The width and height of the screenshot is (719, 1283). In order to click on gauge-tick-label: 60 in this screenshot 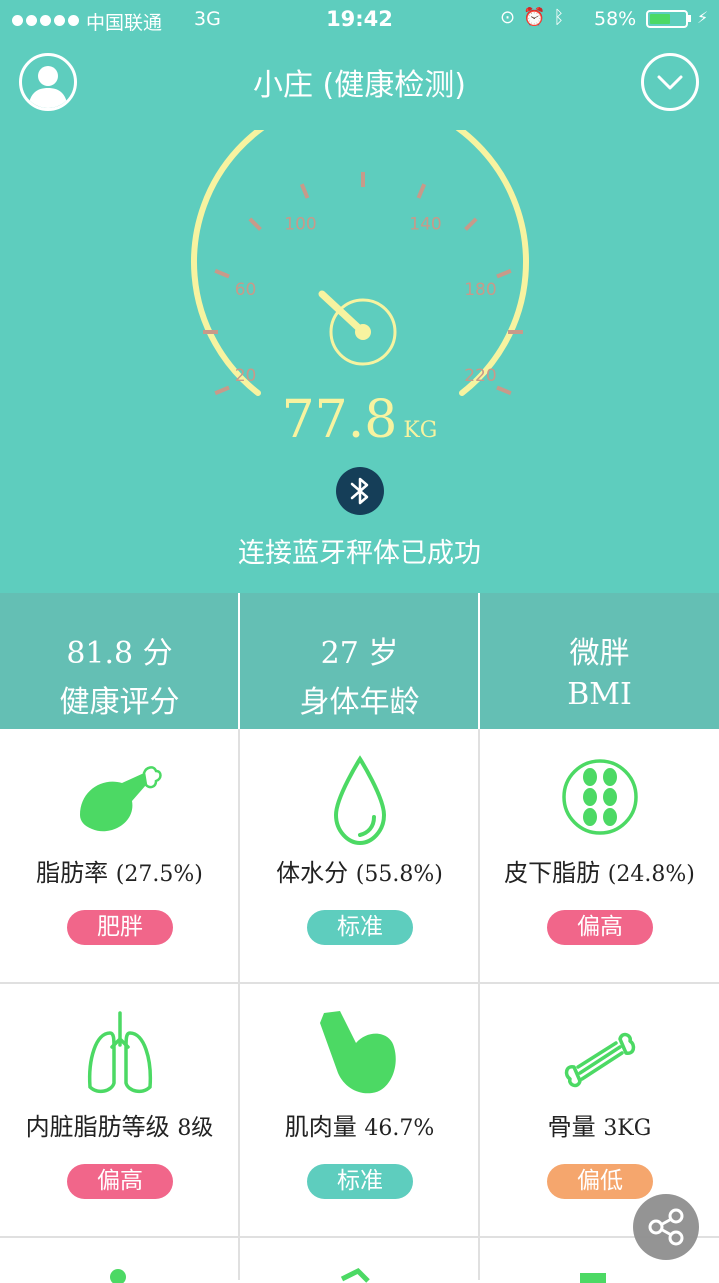, I will do `click(246, 290)`.